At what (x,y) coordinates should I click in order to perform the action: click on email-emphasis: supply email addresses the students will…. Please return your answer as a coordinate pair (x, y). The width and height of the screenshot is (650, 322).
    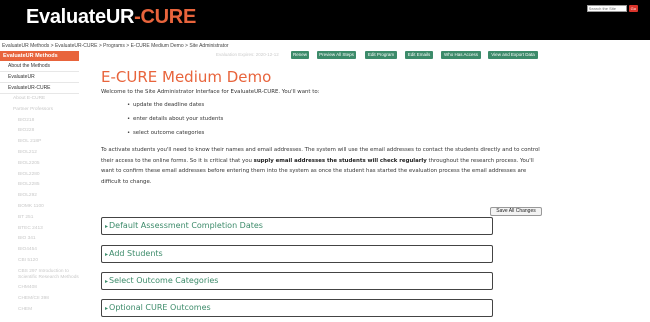
    Looking at the image, I should click on (340, 160).